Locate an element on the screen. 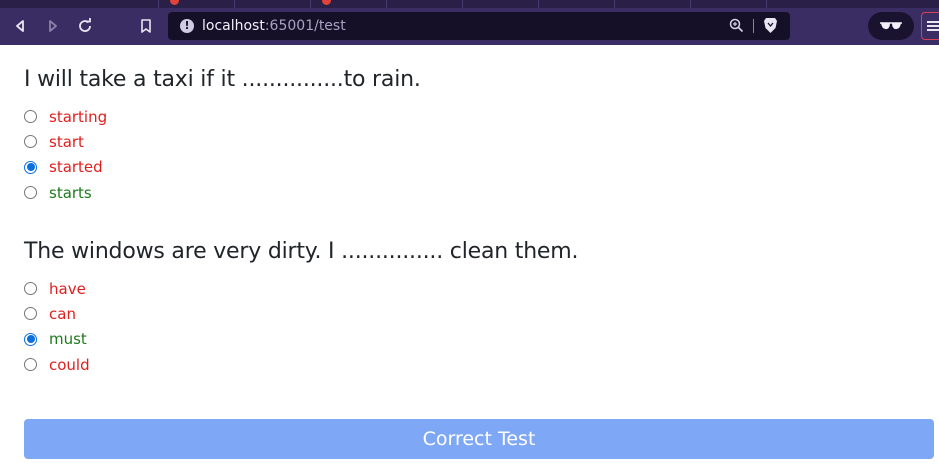 Image resolution: width=939 pixels, height=475 pixels. address-divider is located at coordinates (753, 26).